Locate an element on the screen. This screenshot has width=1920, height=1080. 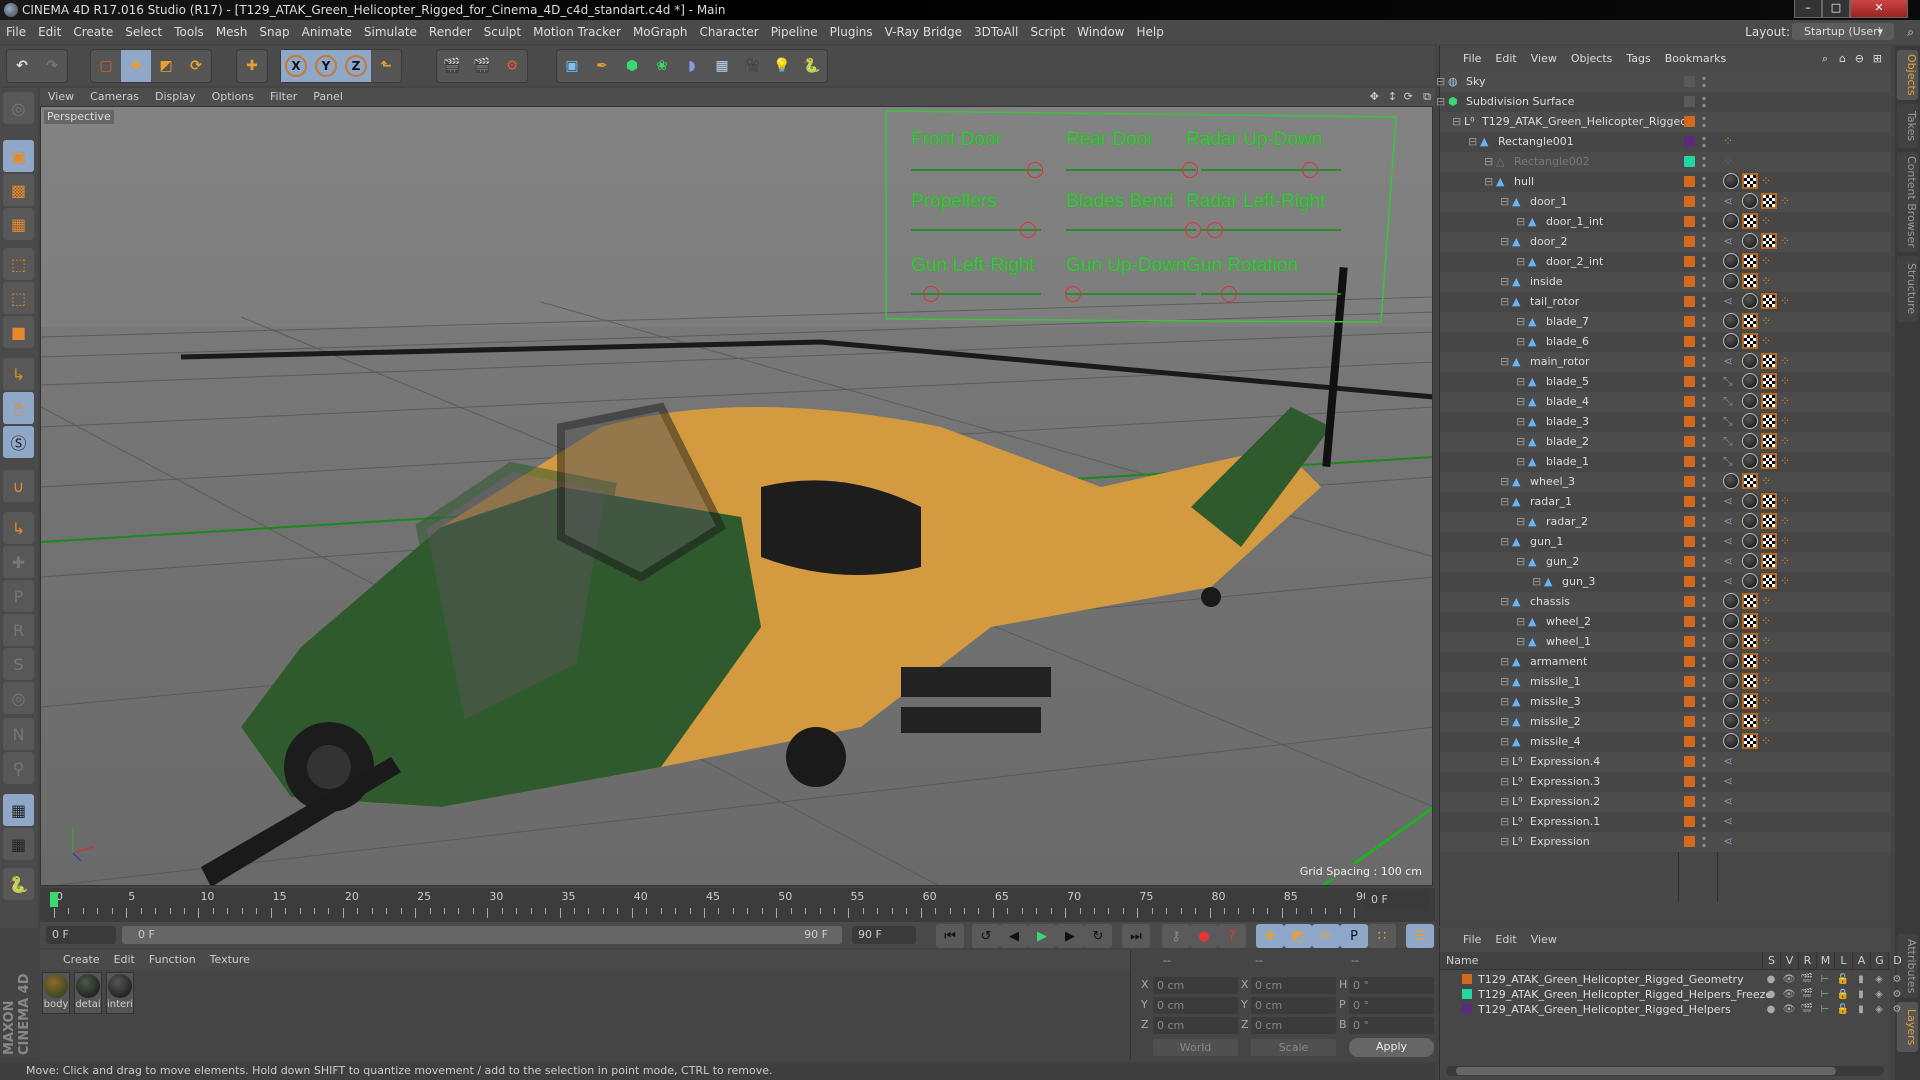
pla-key-button: ∷ is located at coordinates (1382, 936).